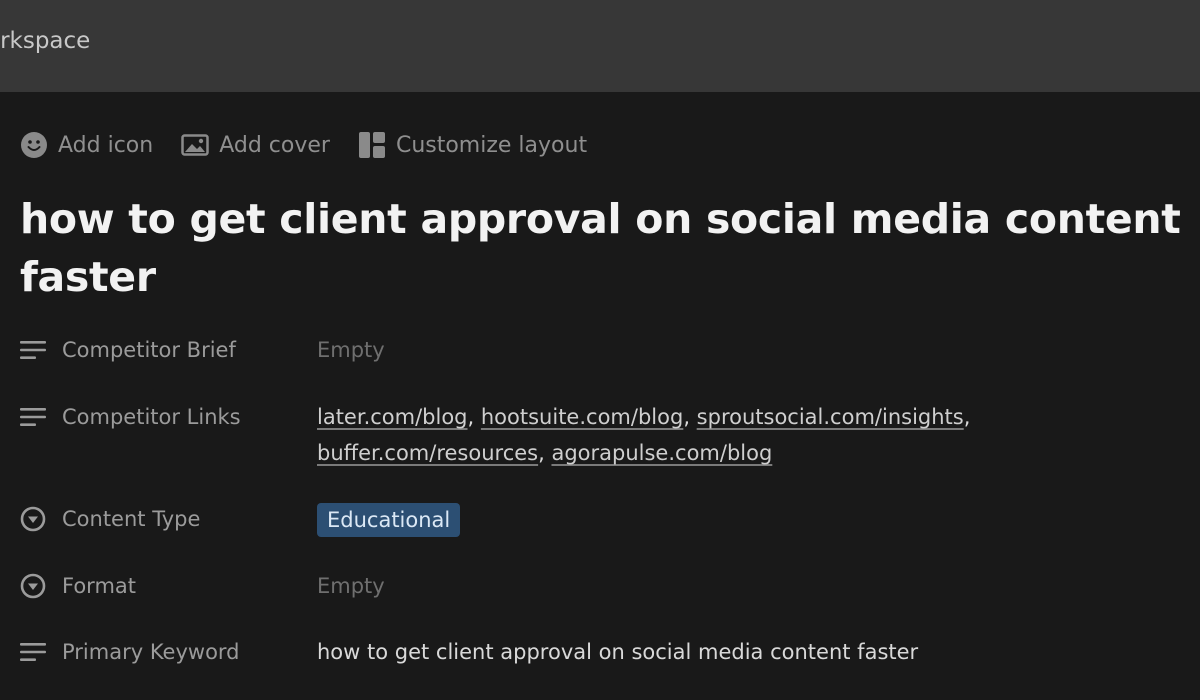 The height and width of the screenshot is (700, 1200). Describe the element at coordinates (600, 46) in the screenshot. I see `top-bar: orkspace` at that location.